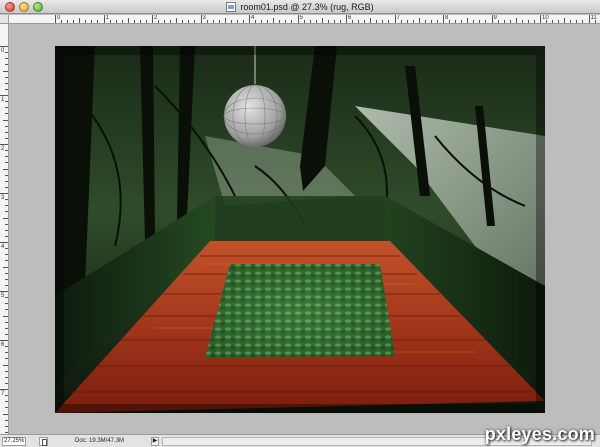  I want to click on vertical-ruler: 0 1 2 3 4 5 6 7, so click(4, 229).